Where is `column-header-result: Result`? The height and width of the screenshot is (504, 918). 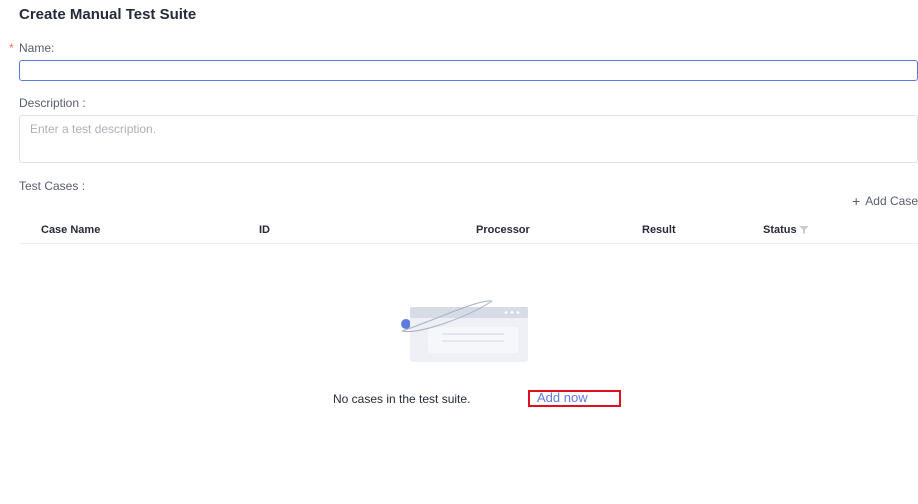
column-header-result: Result is located at coordinates (659, 230).